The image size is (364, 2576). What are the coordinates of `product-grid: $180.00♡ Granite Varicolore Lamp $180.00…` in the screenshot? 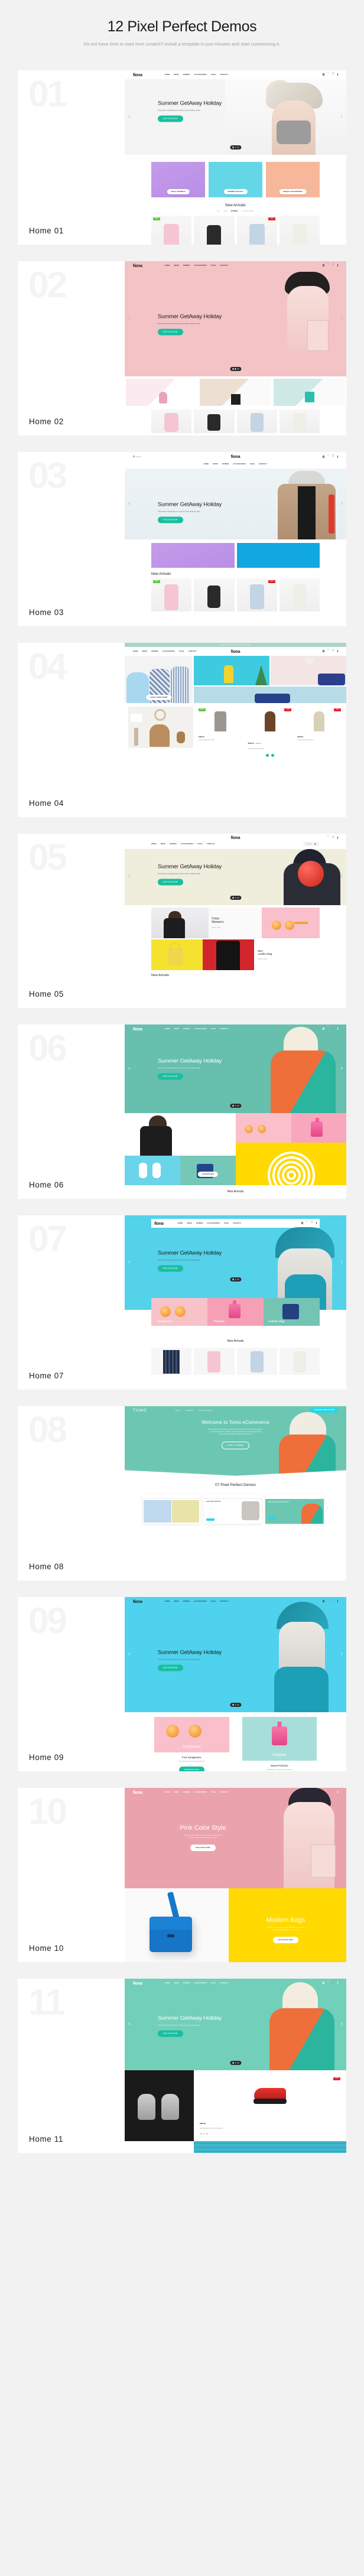 It's located at (236, 420).